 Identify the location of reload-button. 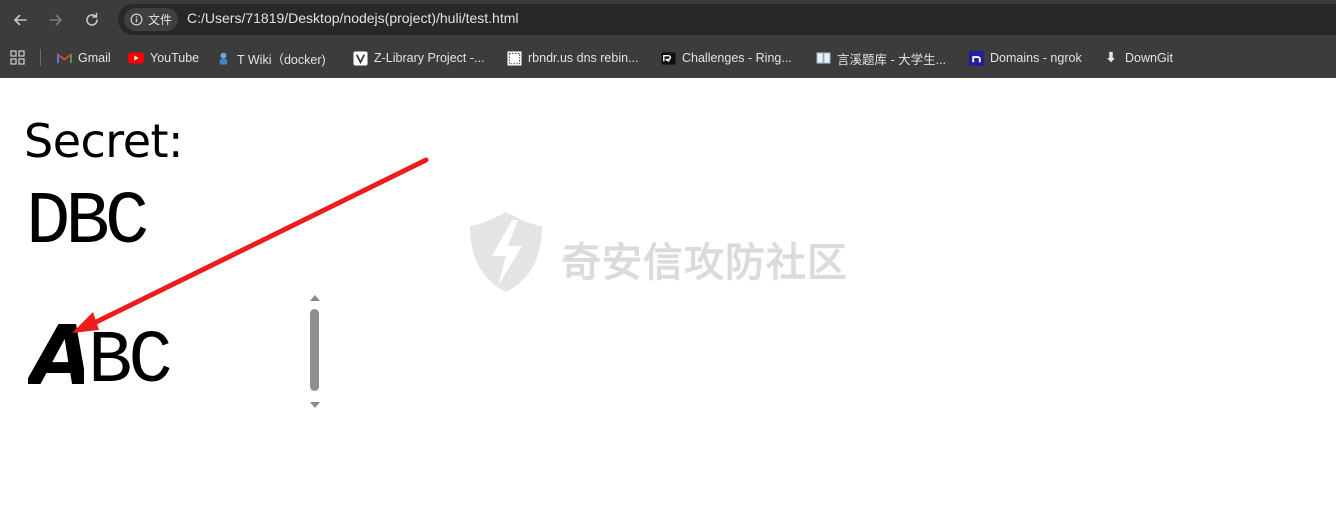
(92, 20).